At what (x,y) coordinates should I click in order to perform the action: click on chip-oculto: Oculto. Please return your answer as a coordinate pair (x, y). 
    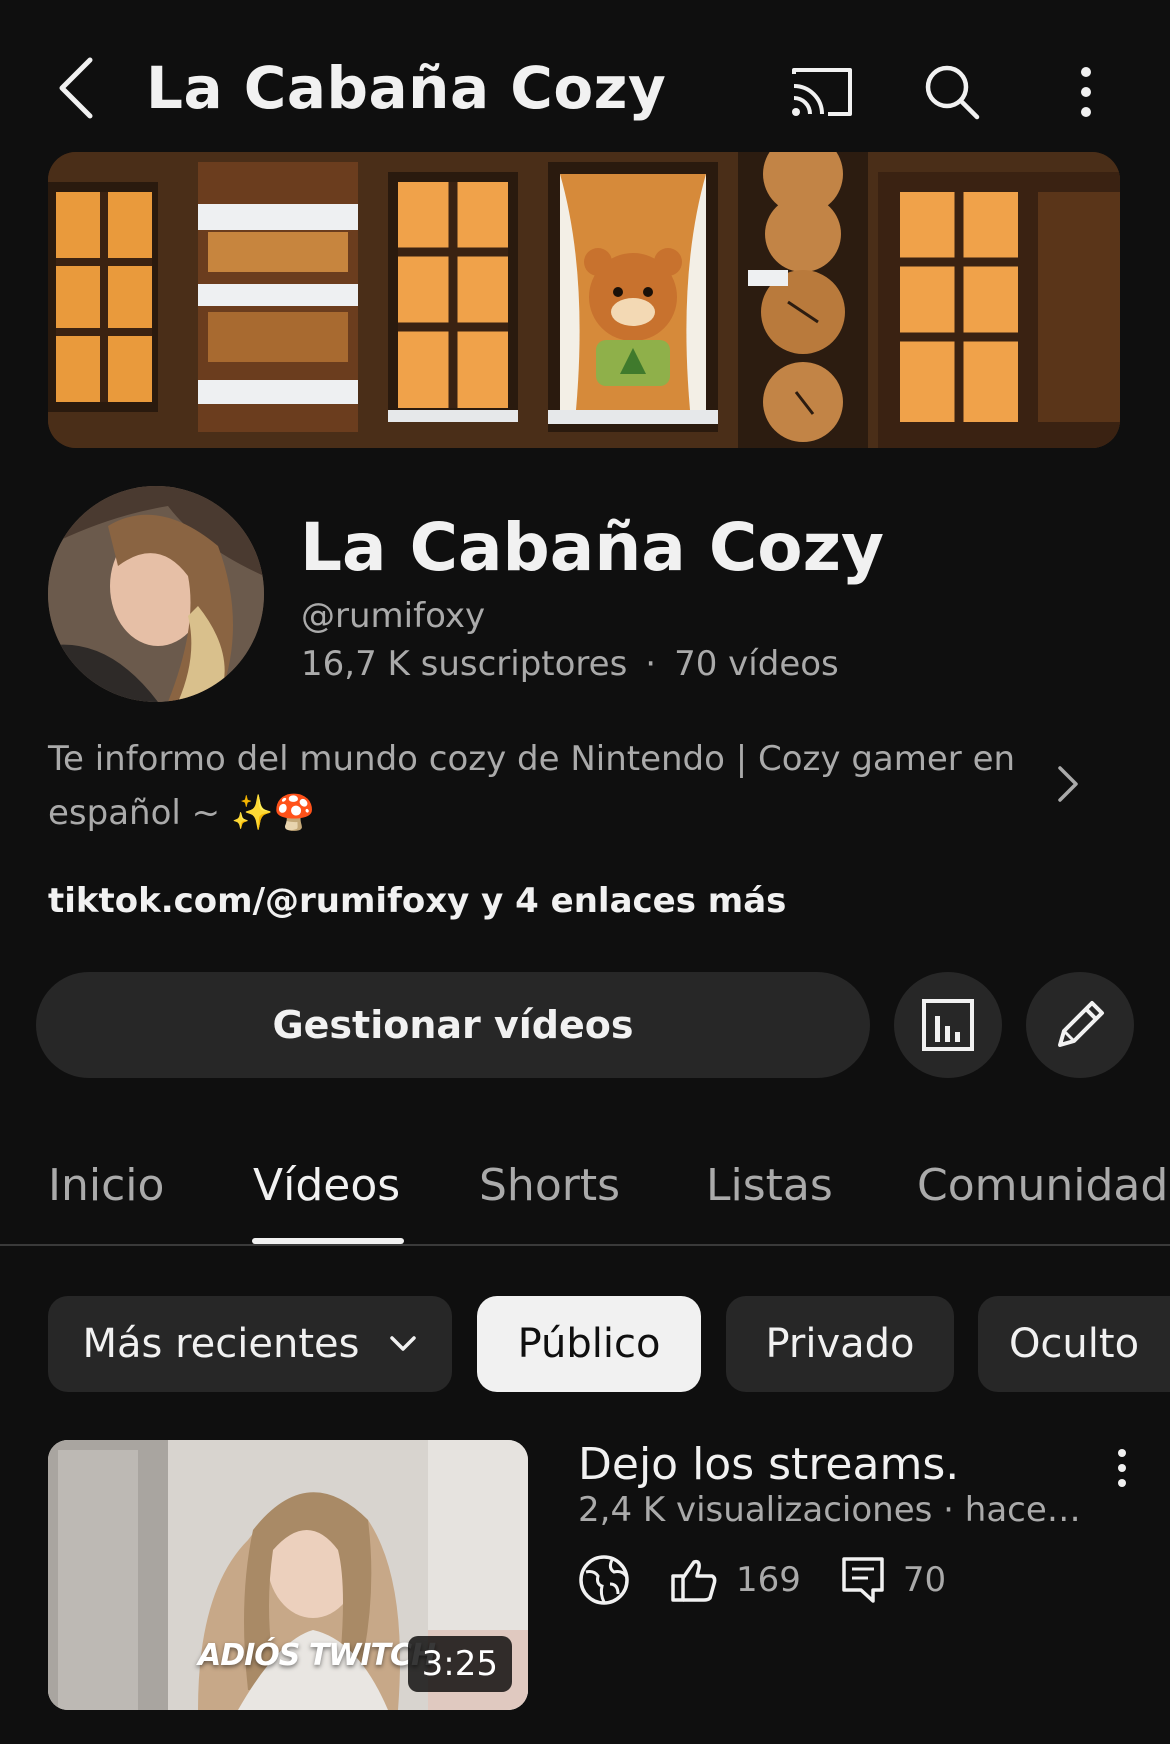
    Looking at the image, I should click on (1074, 1344).